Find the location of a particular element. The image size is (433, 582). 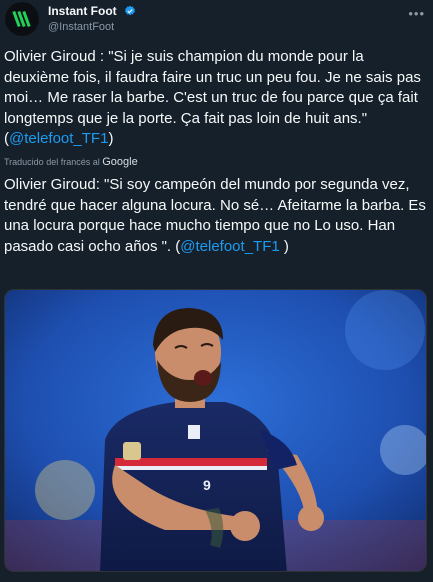

google-logo: Google is located at coordinates (119, 162).